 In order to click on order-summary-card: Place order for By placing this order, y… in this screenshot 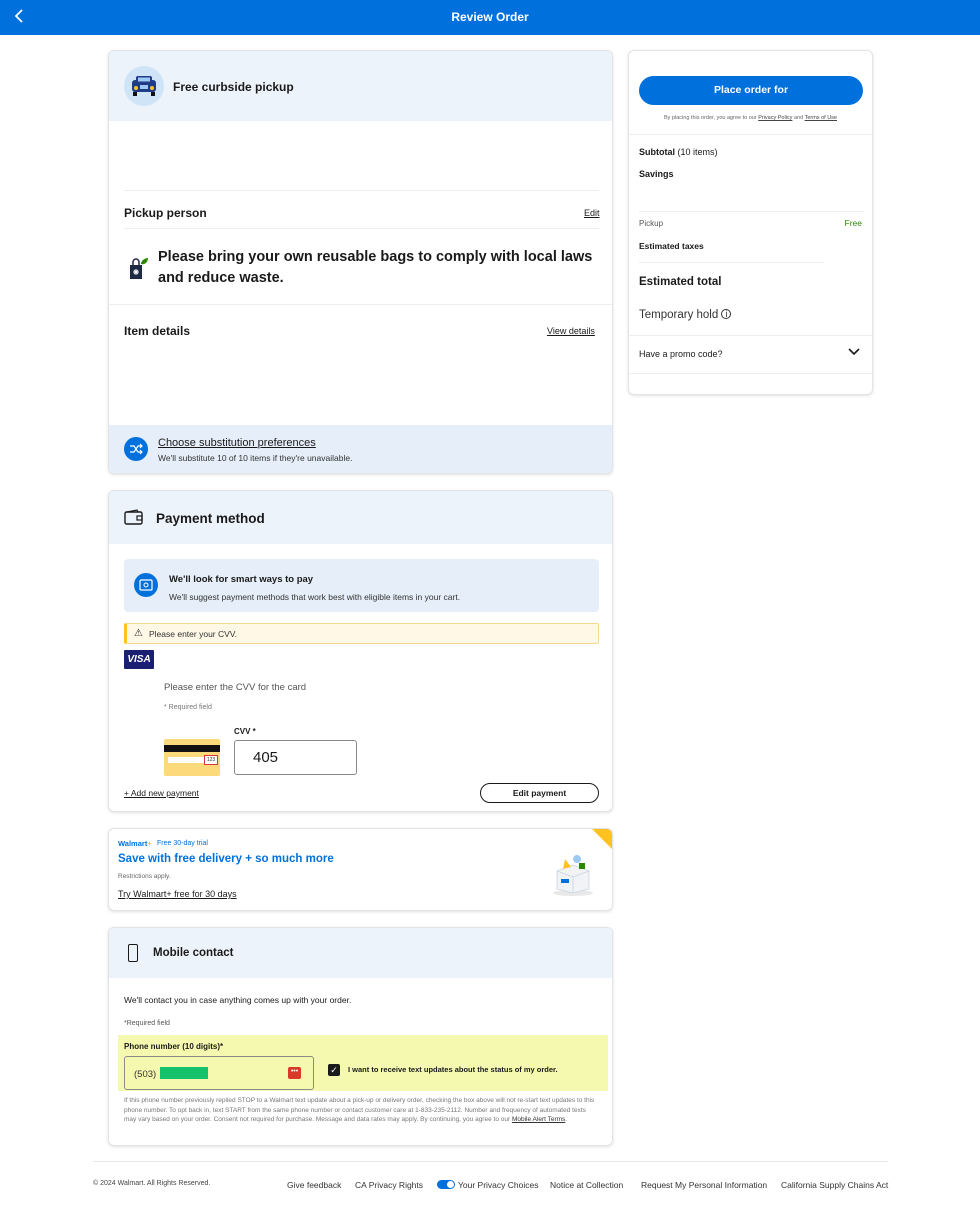, I will do `click(750, 222)`.